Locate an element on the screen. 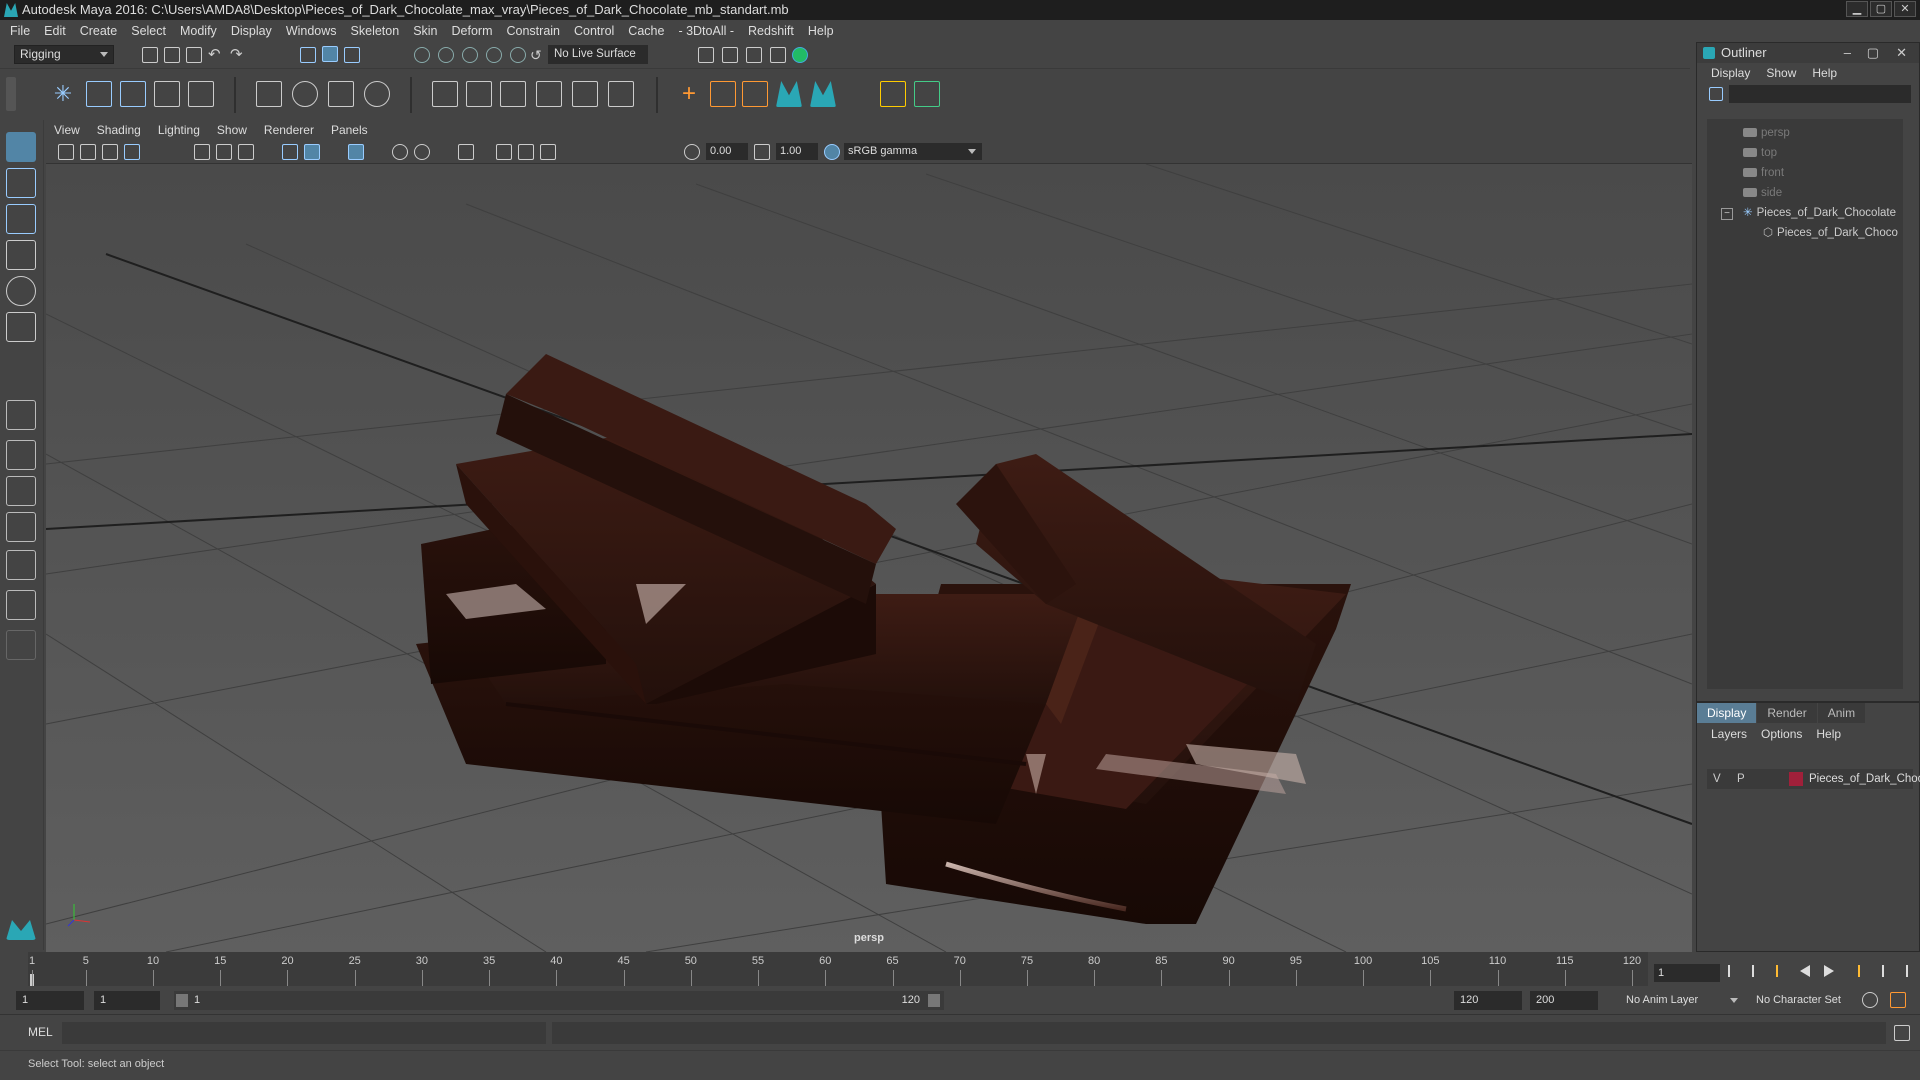 This screenshot has width=1920, height=1080. four-view-layout-icon is located at coordinates (21, 455).